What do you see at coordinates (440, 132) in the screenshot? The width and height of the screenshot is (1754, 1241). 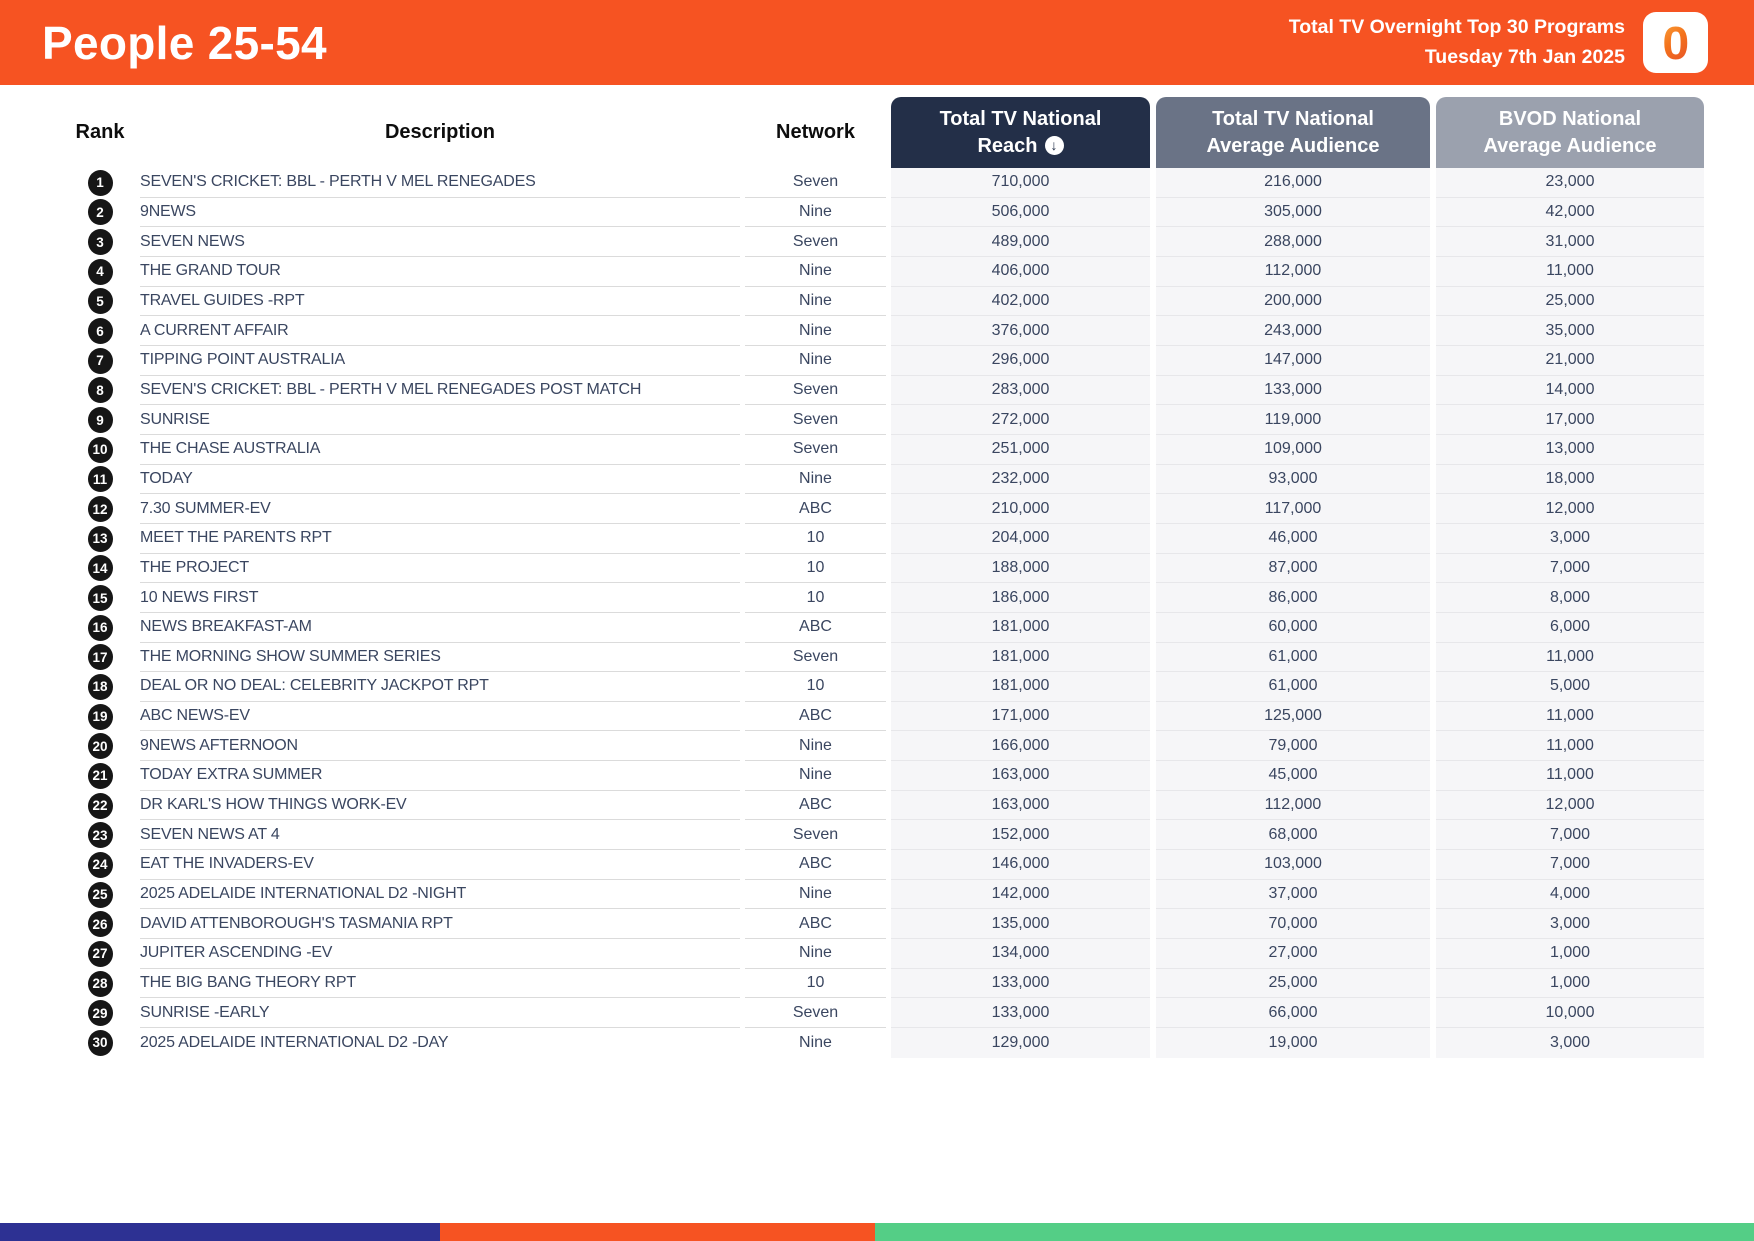 I see `column-header-description: Description` at bounding box center [440, 132].